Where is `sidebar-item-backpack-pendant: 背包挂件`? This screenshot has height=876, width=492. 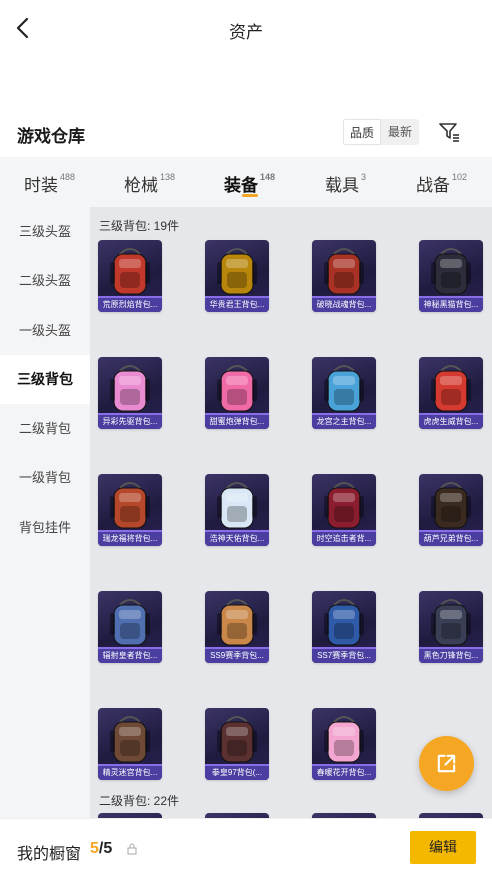 sidebar-item-backpack-pendant: 背包挂件 is located at coordinates (45, 527).